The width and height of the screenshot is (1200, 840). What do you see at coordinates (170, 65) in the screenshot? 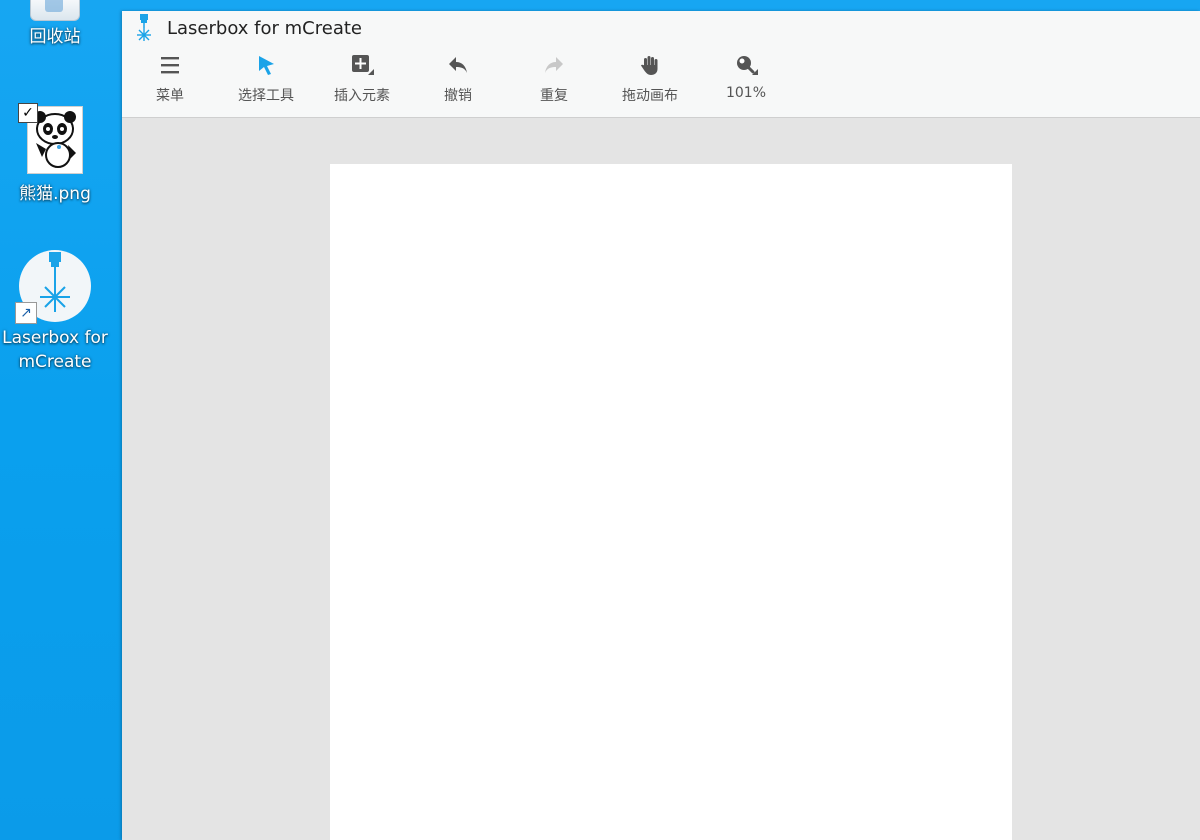
I see `menu-icon` at bounding box center [170, 65].